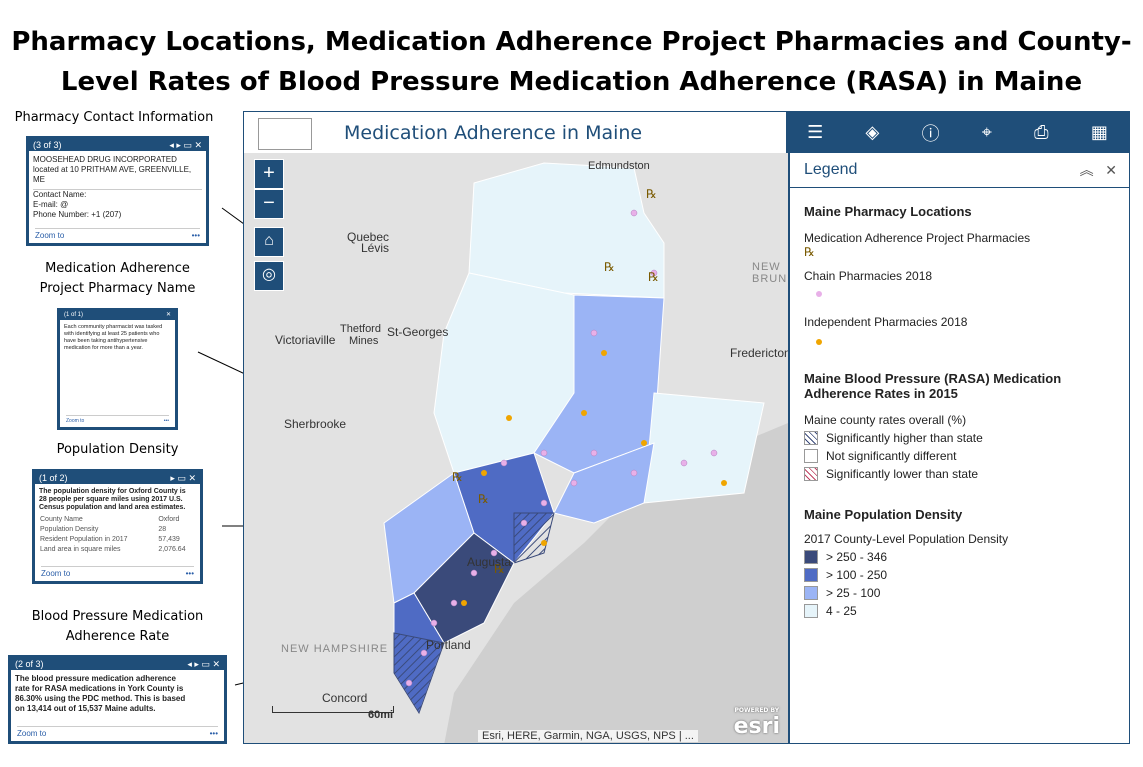  I want to click on esri-logo: POWERED BY esri, so click(756, 723).